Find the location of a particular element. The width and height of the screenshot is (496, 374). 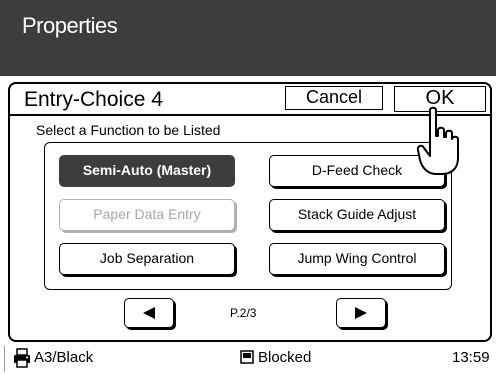

status-separator is located at coordinates (4, 359).